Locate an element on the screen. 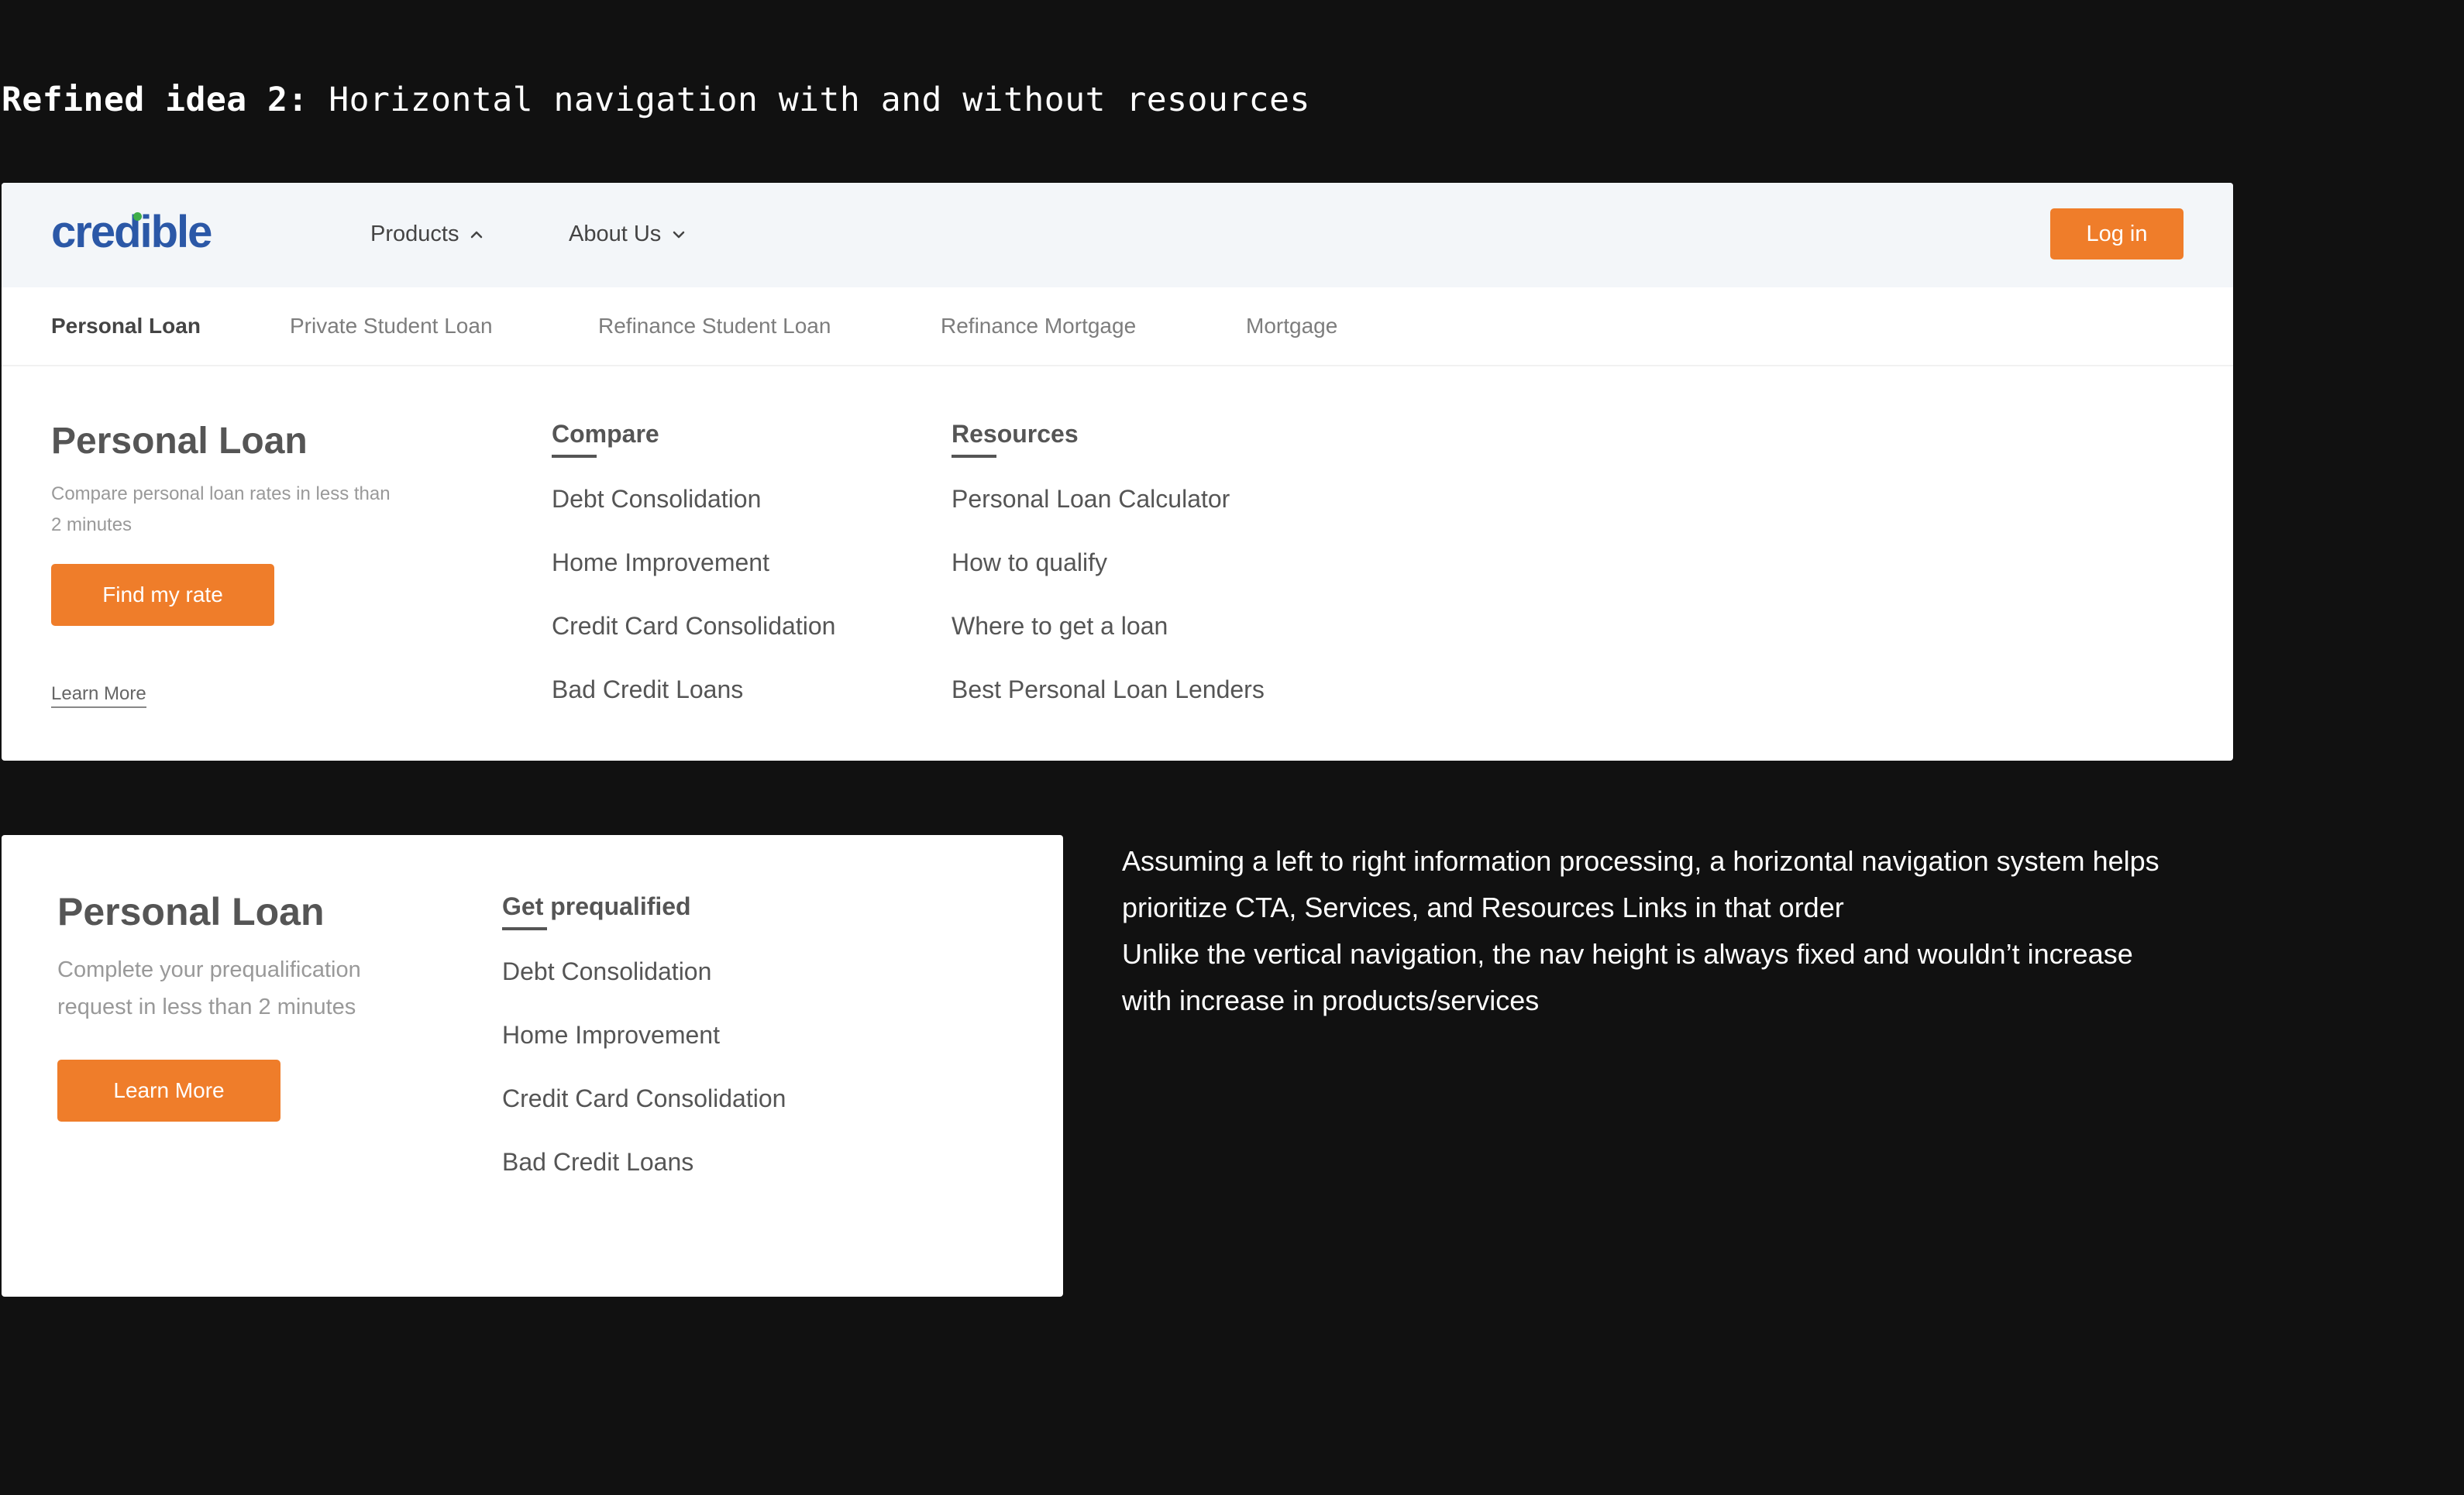 The height and width of the screenshot is (1495, 2464). resource-link: Personal Loan Calculator is located at coordinates (1091, 499).